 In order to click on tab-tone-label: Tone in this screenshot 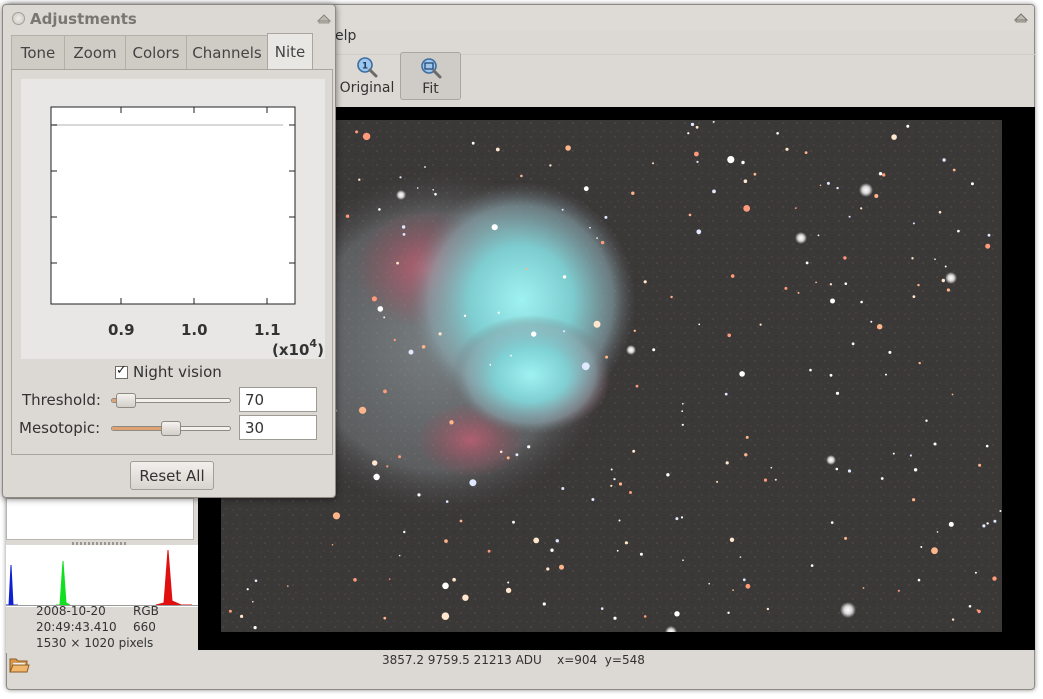, I will do `click(38, 52)`.